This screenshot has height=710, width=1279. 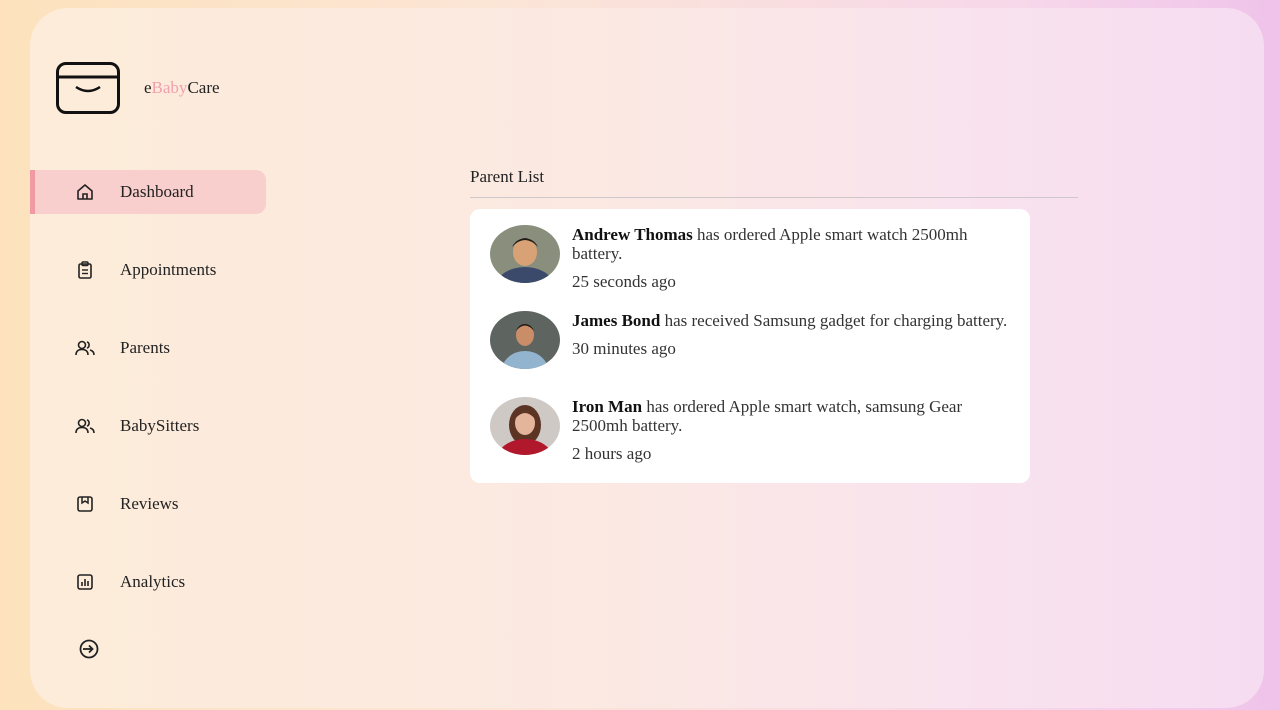 I want to click on bar-chart-icon, so click(x=85, y=582).